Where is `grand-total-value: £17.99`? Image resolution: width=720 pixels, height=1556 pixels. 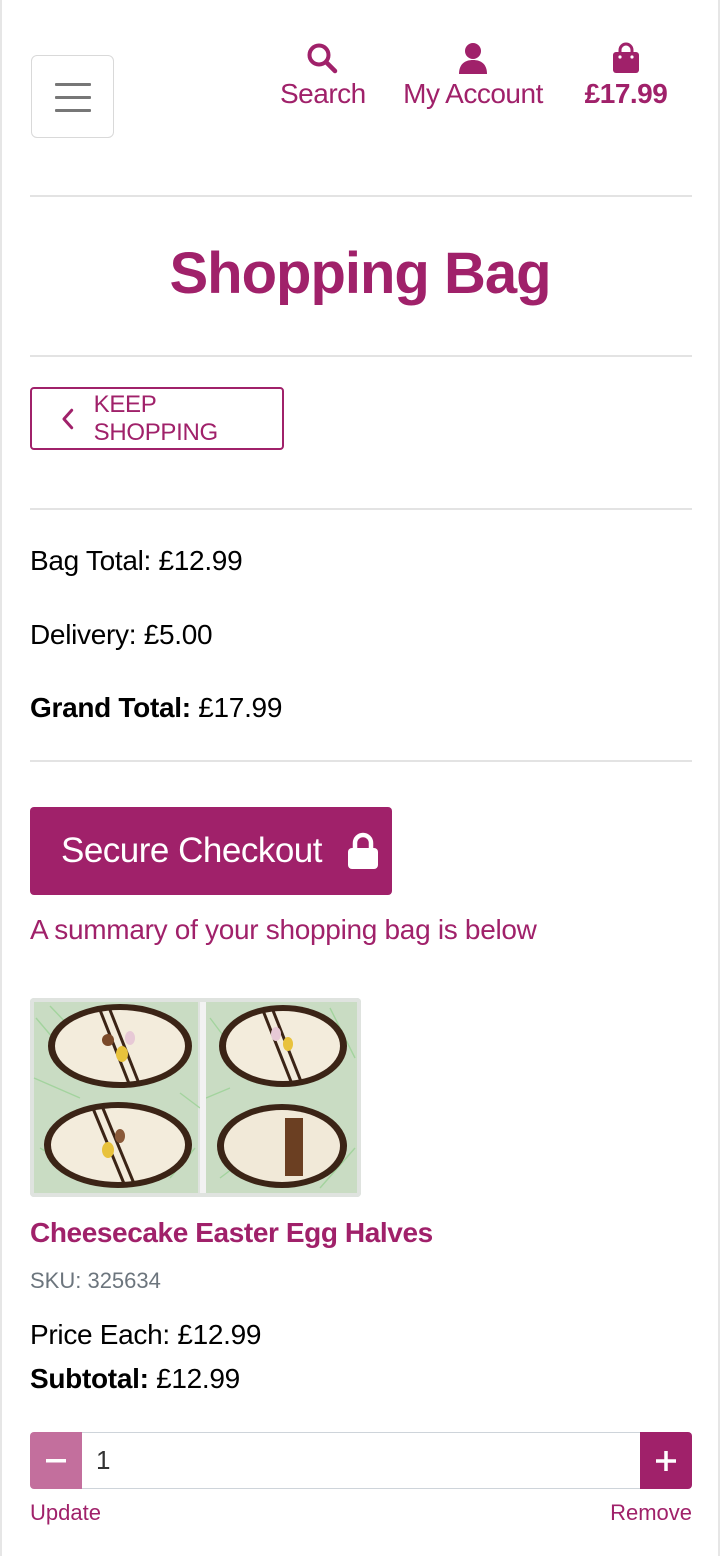
grand-total-value: £17.99 is located at coordinates (240, 707).